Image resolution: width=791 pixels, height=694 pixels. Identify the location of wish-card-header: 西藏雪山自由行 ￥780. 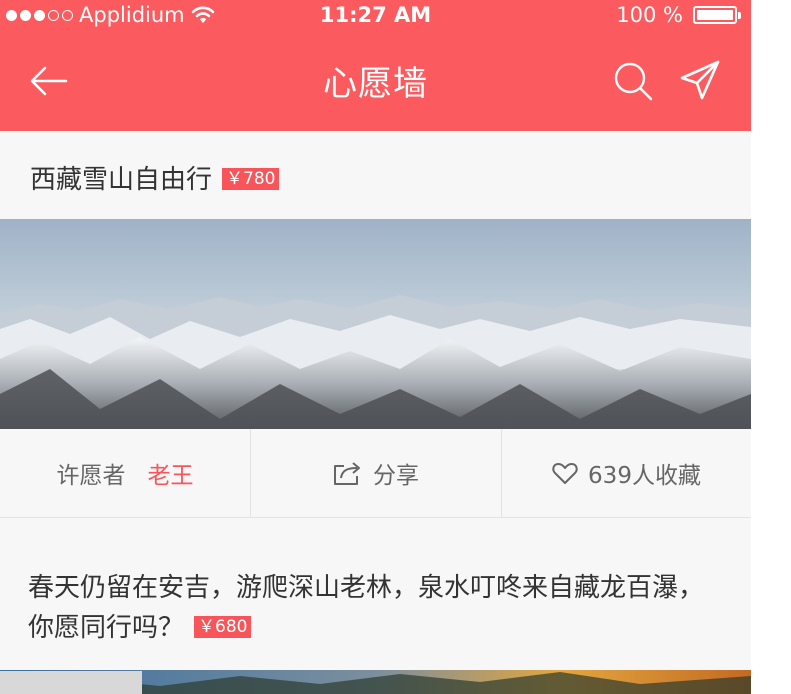
(375, 175).